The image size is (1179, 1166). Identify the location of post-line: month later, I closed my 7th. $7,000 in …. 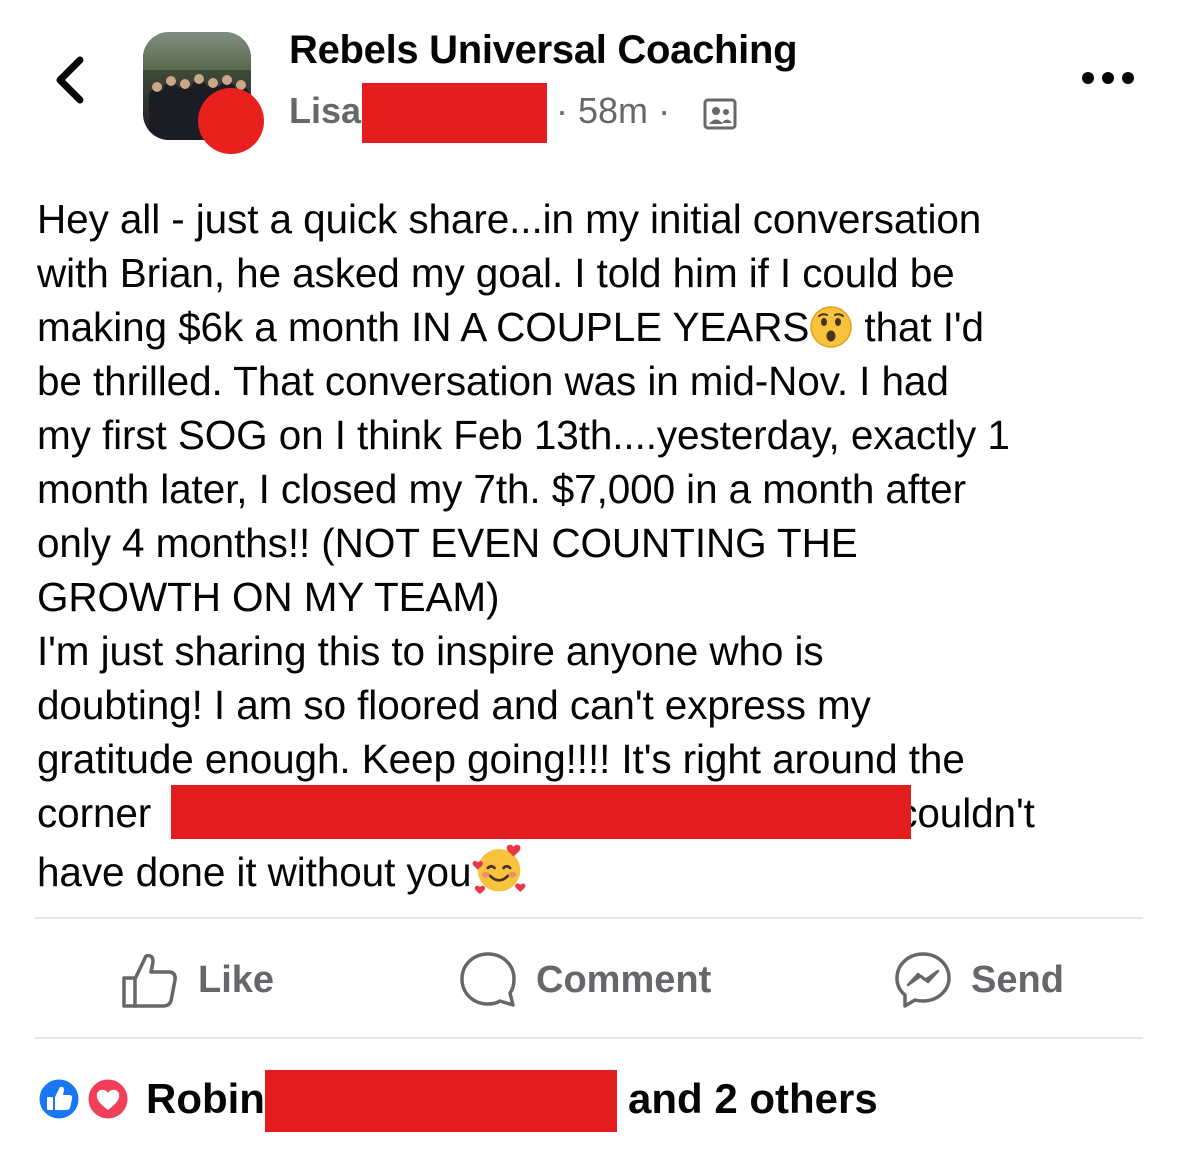
(501, 489).